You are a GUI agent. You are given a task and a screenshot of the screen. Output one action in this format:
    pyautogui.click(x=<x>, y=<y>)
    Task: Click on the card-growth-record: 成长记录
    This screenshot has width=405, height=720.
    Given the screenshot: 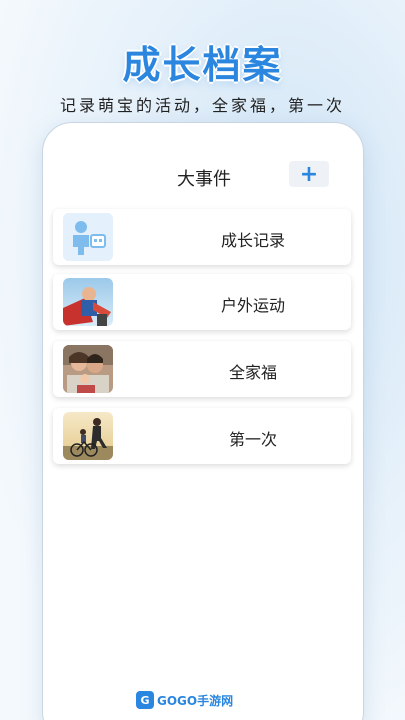 What is the action you would take?
    pyautogui.click(x=202, y=237)
    